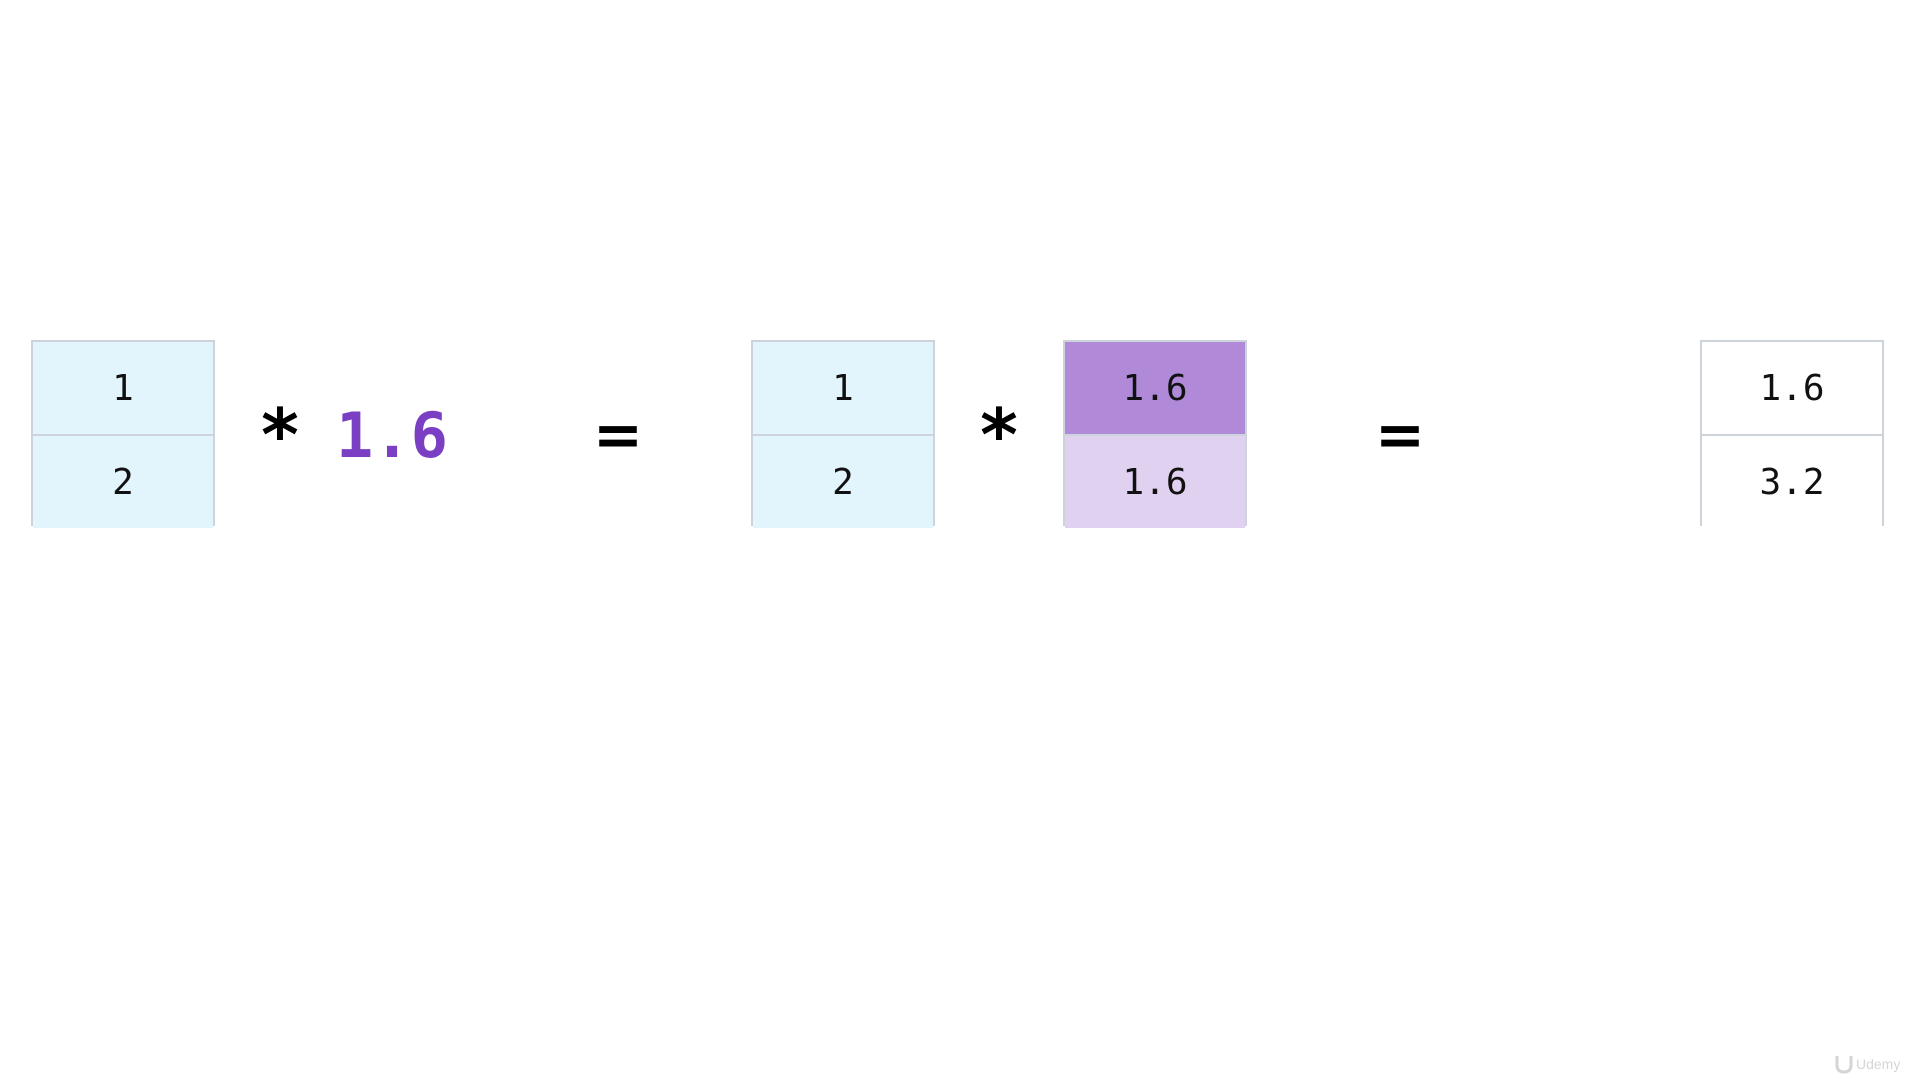 Image resolution: width=1920 pixels, height=1080 pixels. I want to click on broadcast-vector: 1.6 1.6, so click(1155, 434).